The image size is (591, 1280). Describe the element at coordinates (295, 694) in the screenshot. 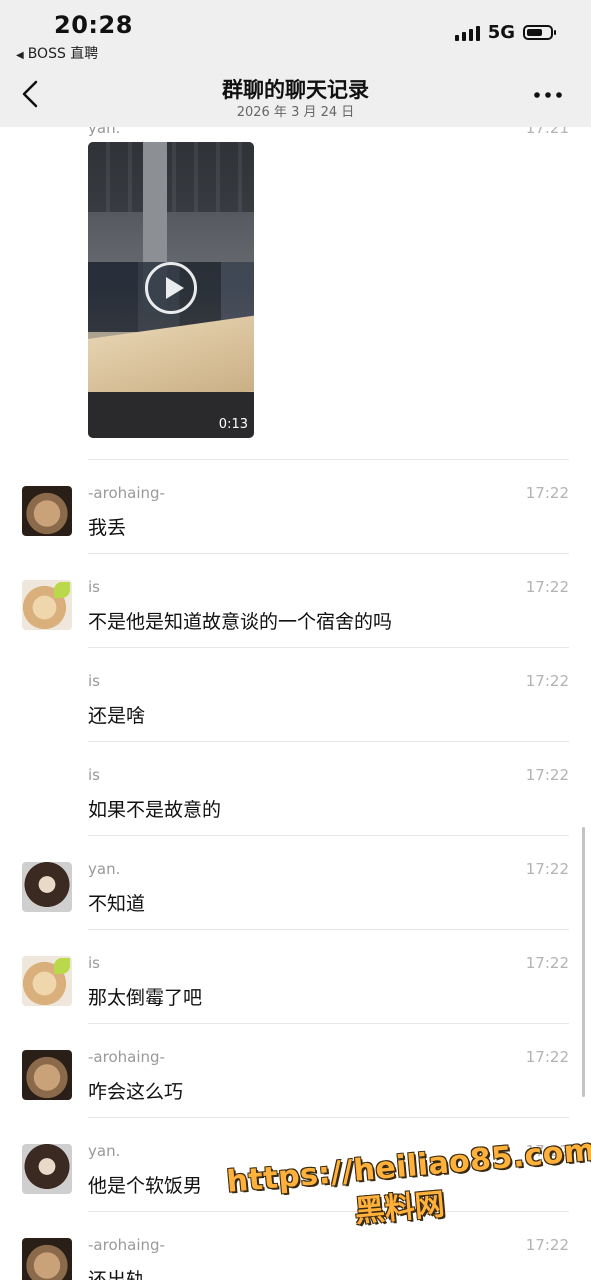

I see `list-item: is 17:22 还是啥` at that location.